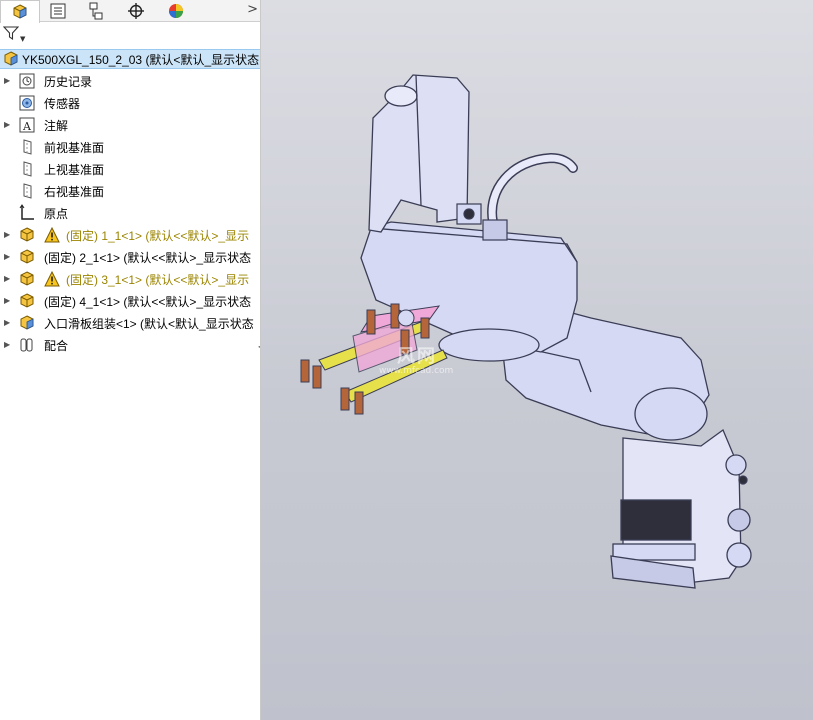 Image resolution: width=813 pixels, height=720 pixels. What do you see at coordinates (130, 169) in the screenshot?
I see `tree-item: 上视基准面` at bounding box center [130, 169].